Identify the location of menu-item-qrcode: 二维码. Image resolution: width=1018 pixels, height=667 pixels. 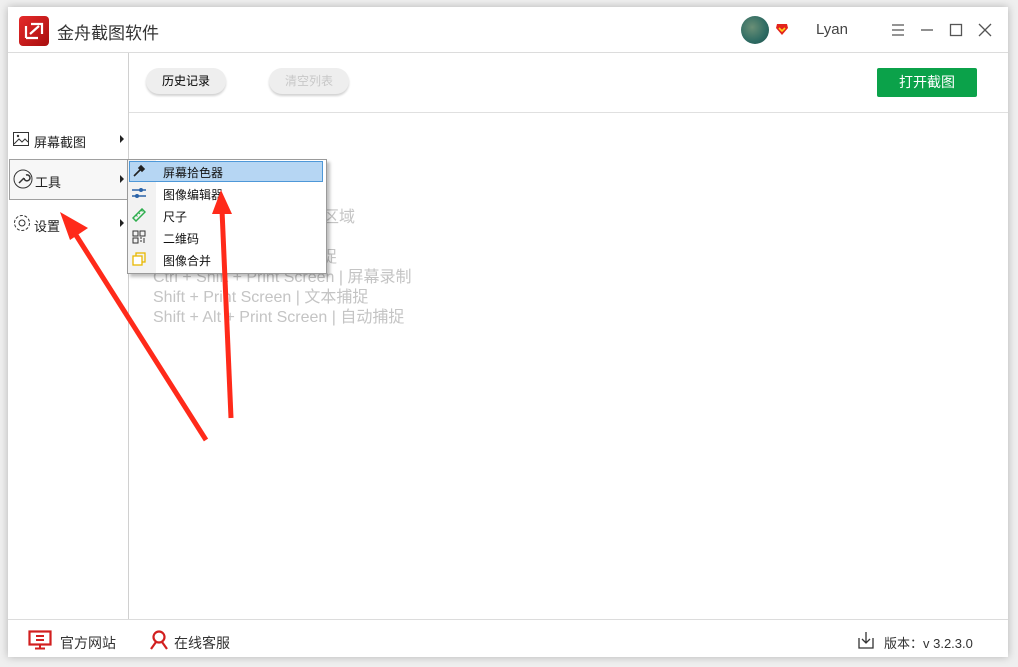
(226, 237).